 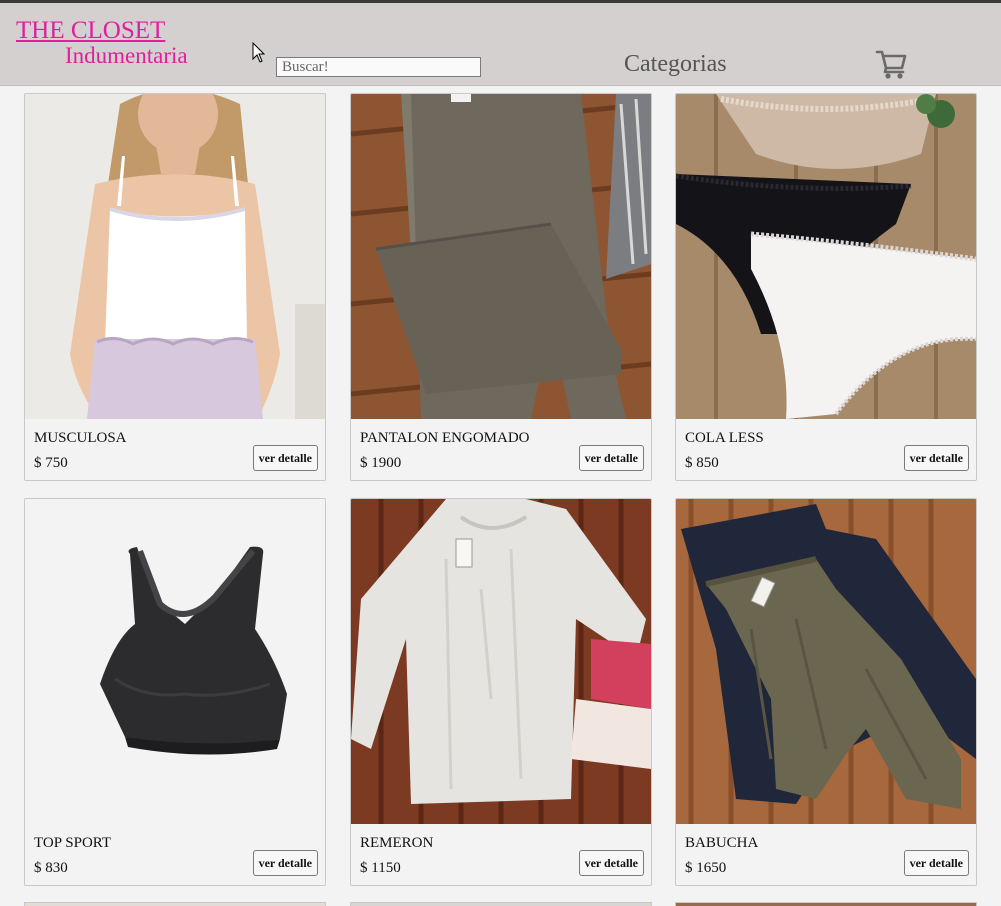 What do you see at coordinates (501, 256) in the screenshot?
I see `product-photo-pants` at bounding box center [501, 256].